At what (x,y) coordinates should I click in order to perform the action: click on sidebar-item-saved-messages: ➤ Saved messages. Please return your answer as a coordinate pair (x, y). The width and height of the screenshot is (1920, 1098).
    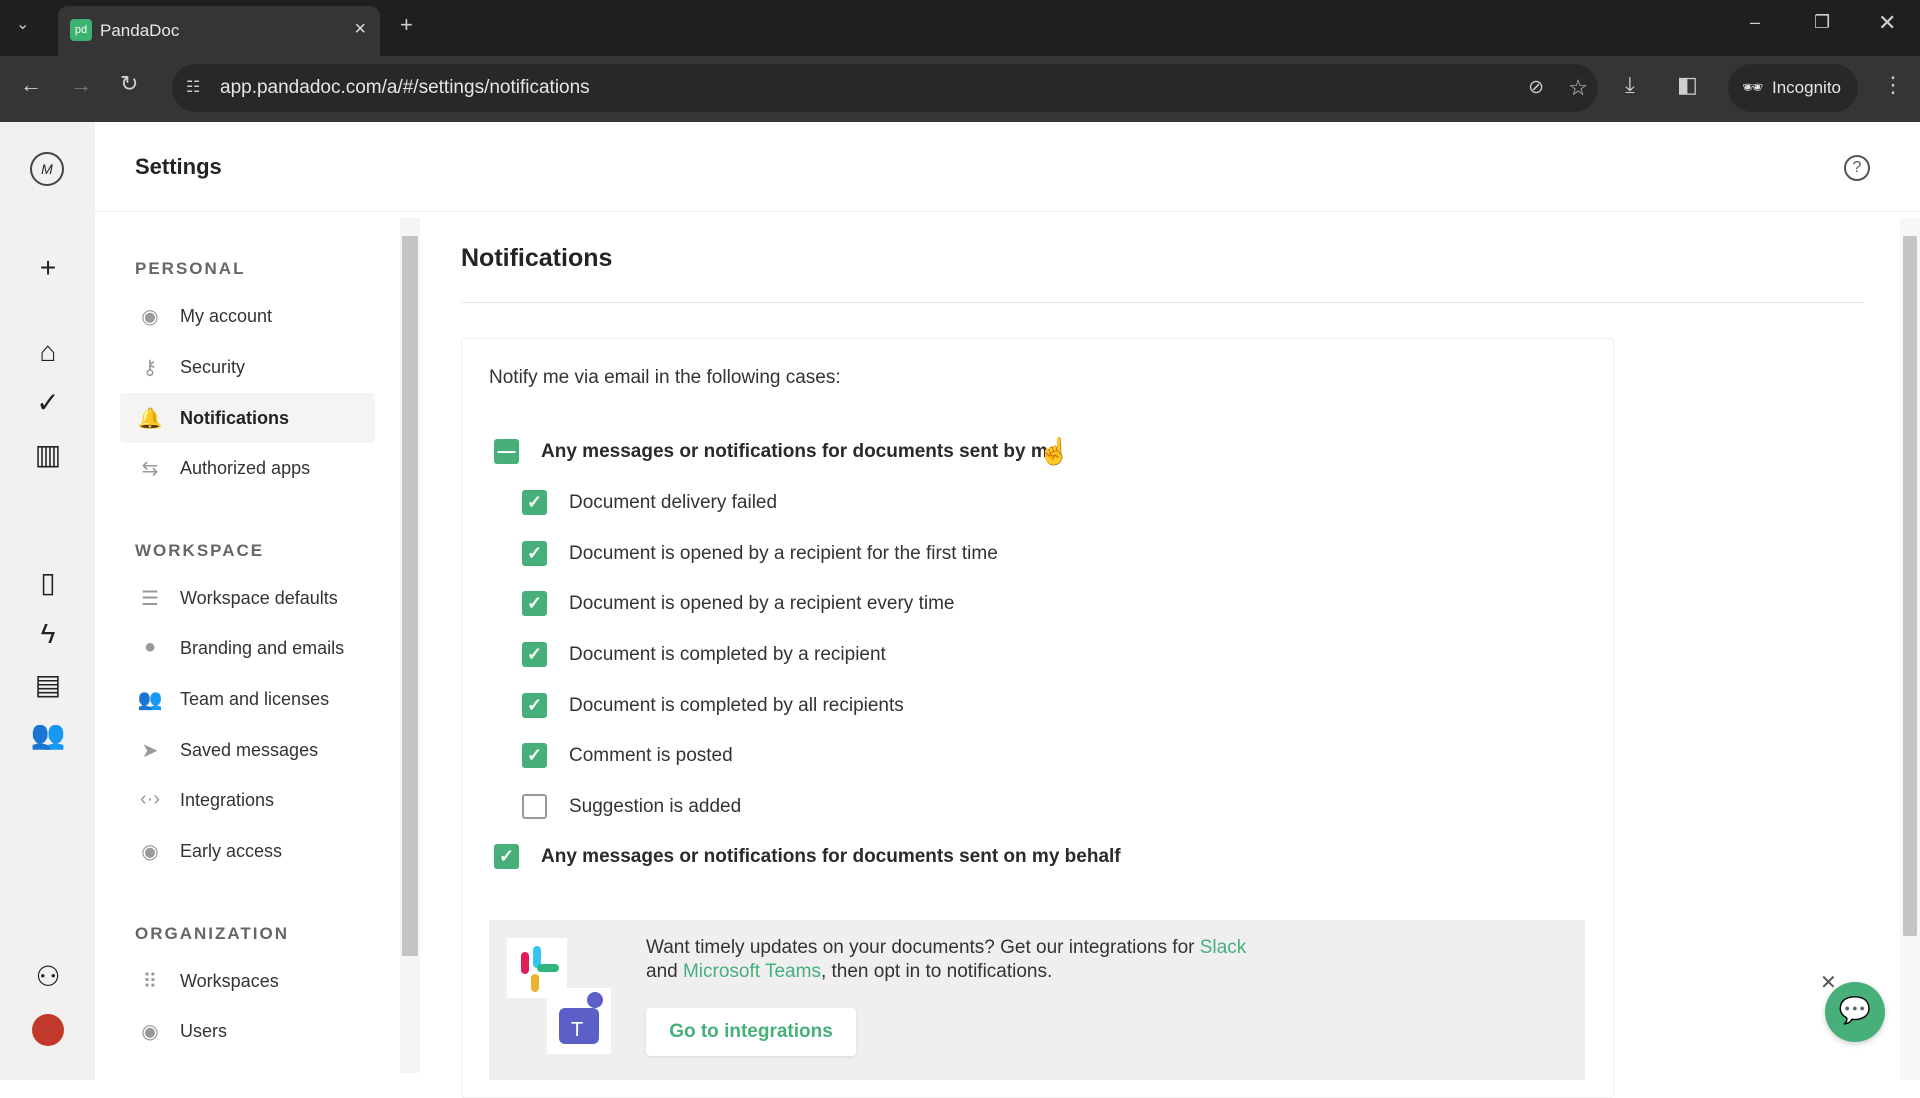
    Looking at the image, I should click on (247, 750).